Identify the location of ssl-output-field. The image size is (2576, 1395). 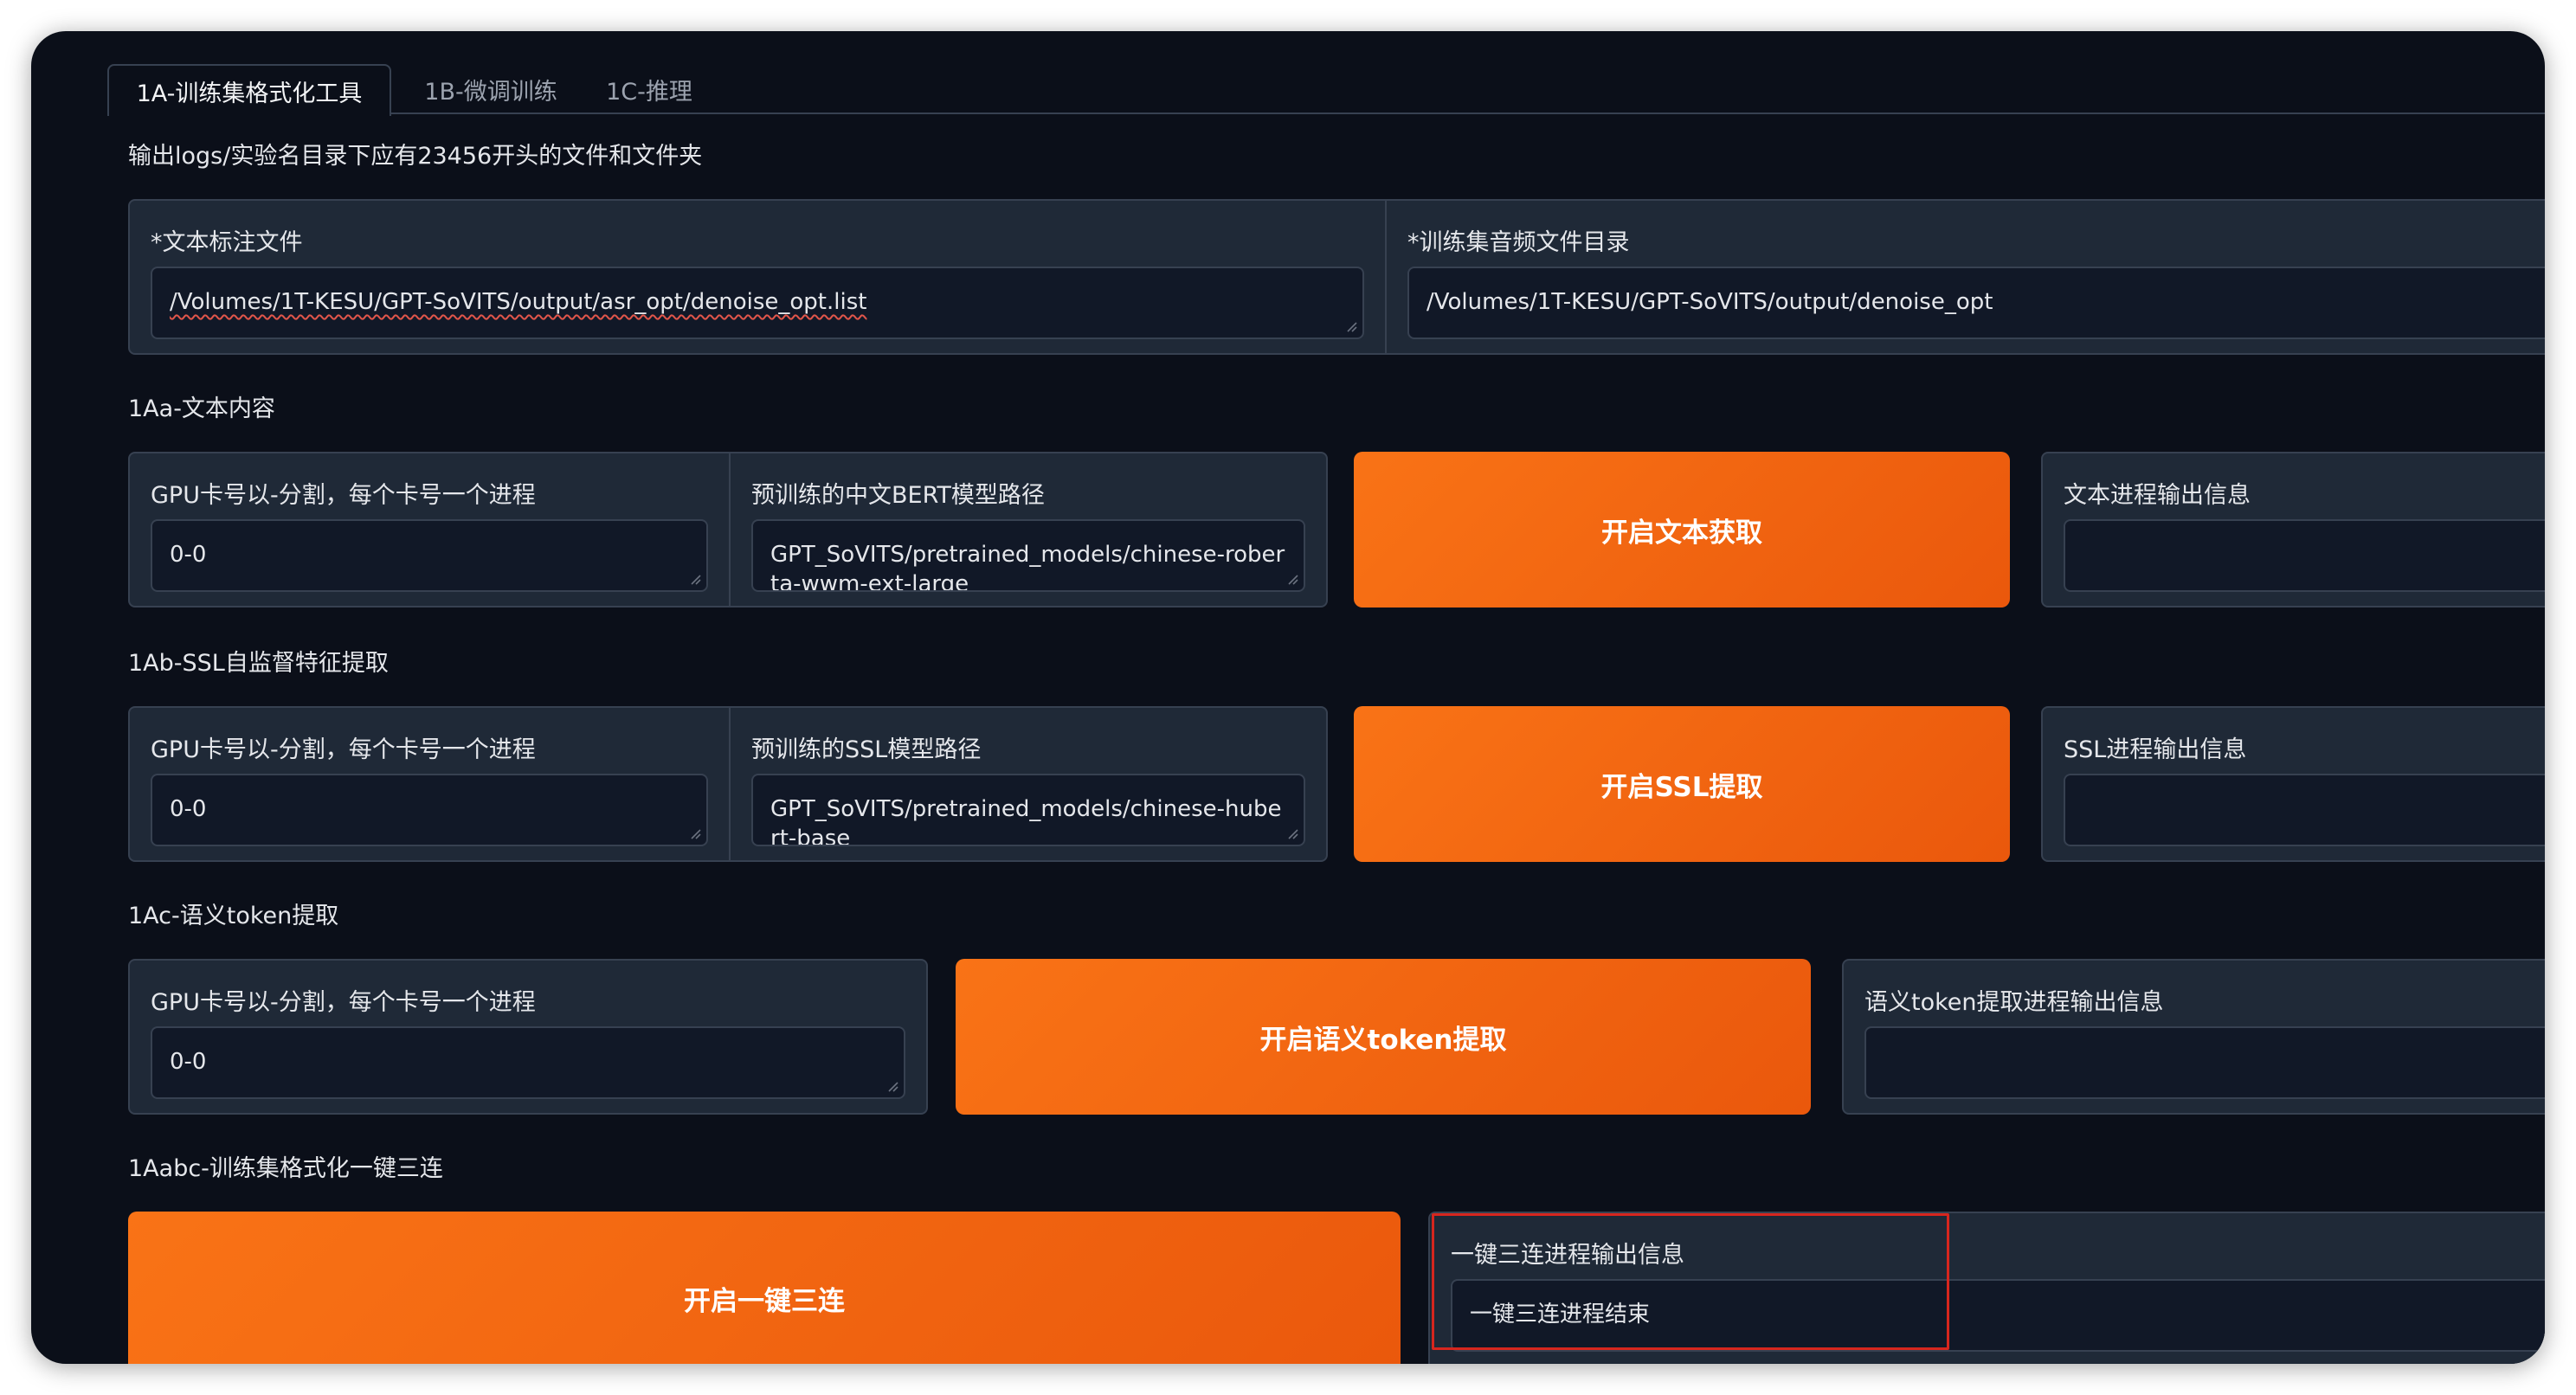
(2304, 810).